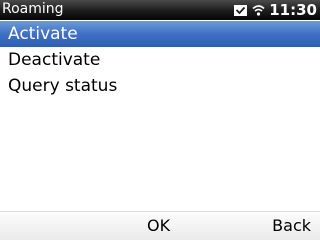 The image size is (320, 240). Describe the element at coordinates (258, 10) in the screenshot. I see `wifi-icon` at that location.